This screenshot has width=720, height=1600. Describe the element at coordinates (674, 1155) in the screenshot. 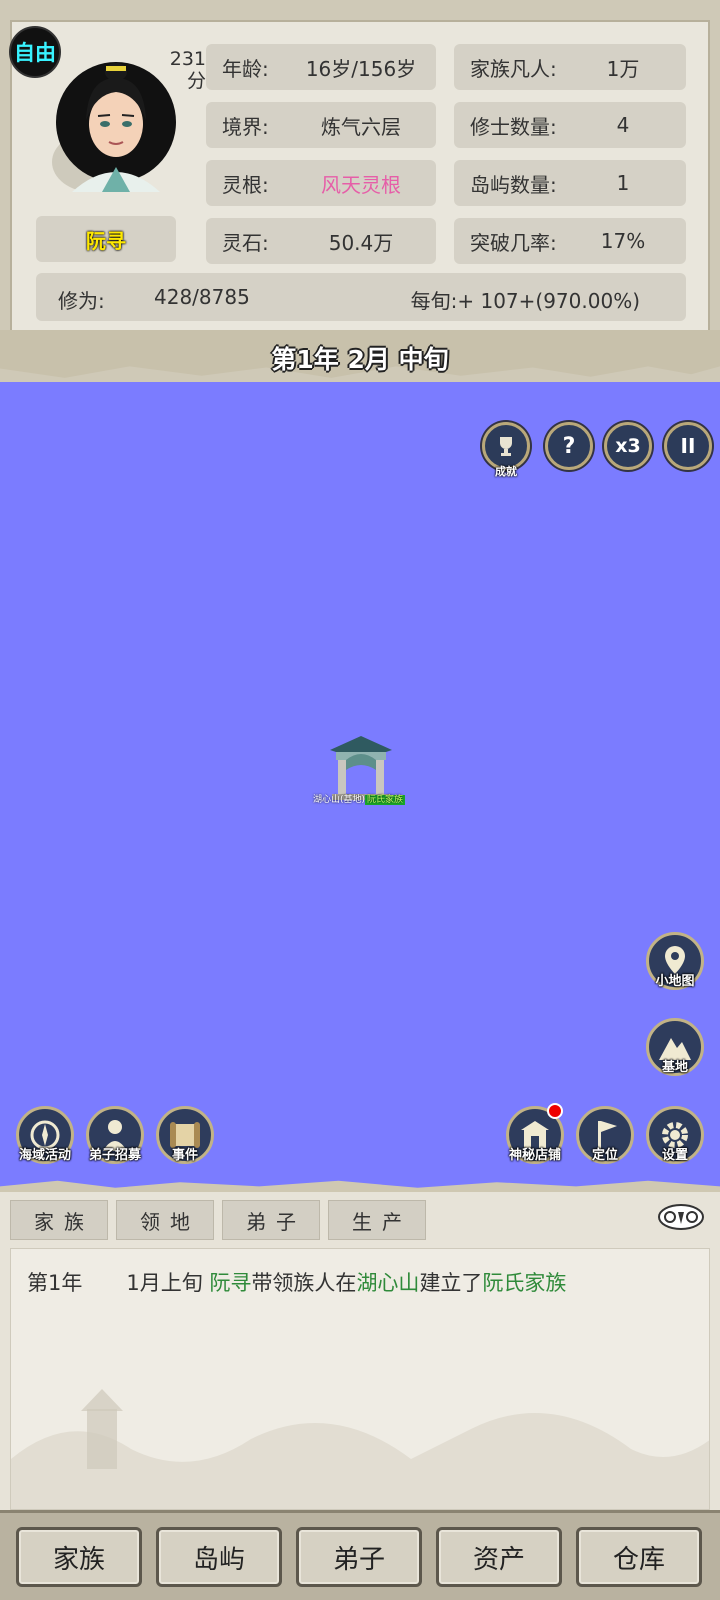

I see `settings-label: 设置` at that location.